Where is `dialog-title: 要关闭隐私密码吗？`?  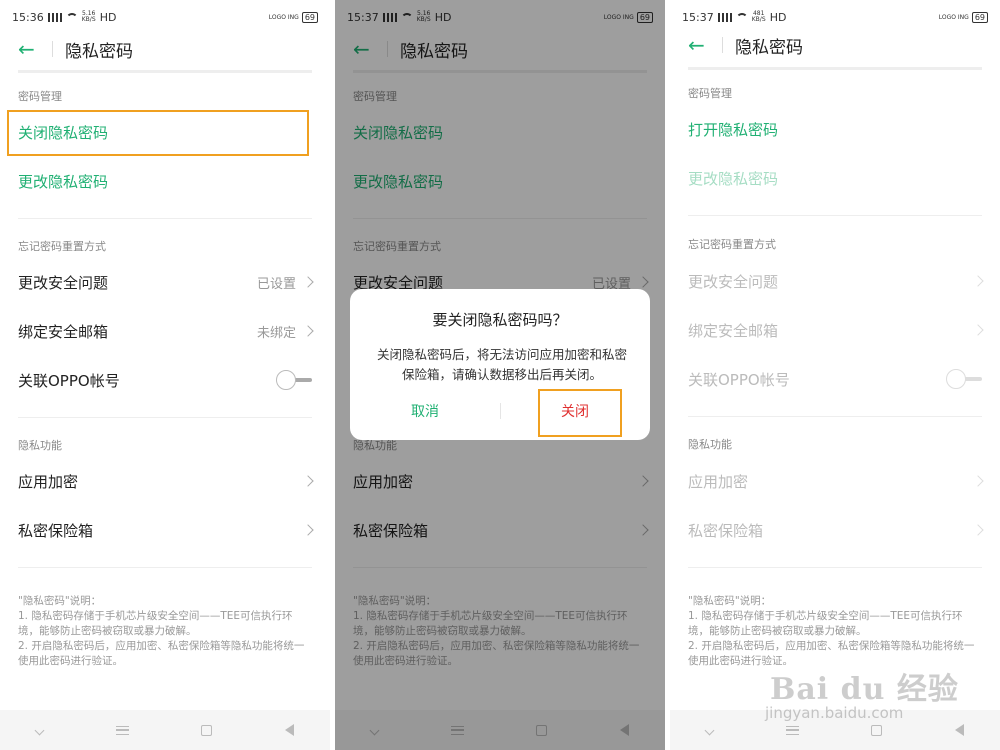 dialog-title: 要关闭隐私密码吗？ is located at coordinates (500, 320).